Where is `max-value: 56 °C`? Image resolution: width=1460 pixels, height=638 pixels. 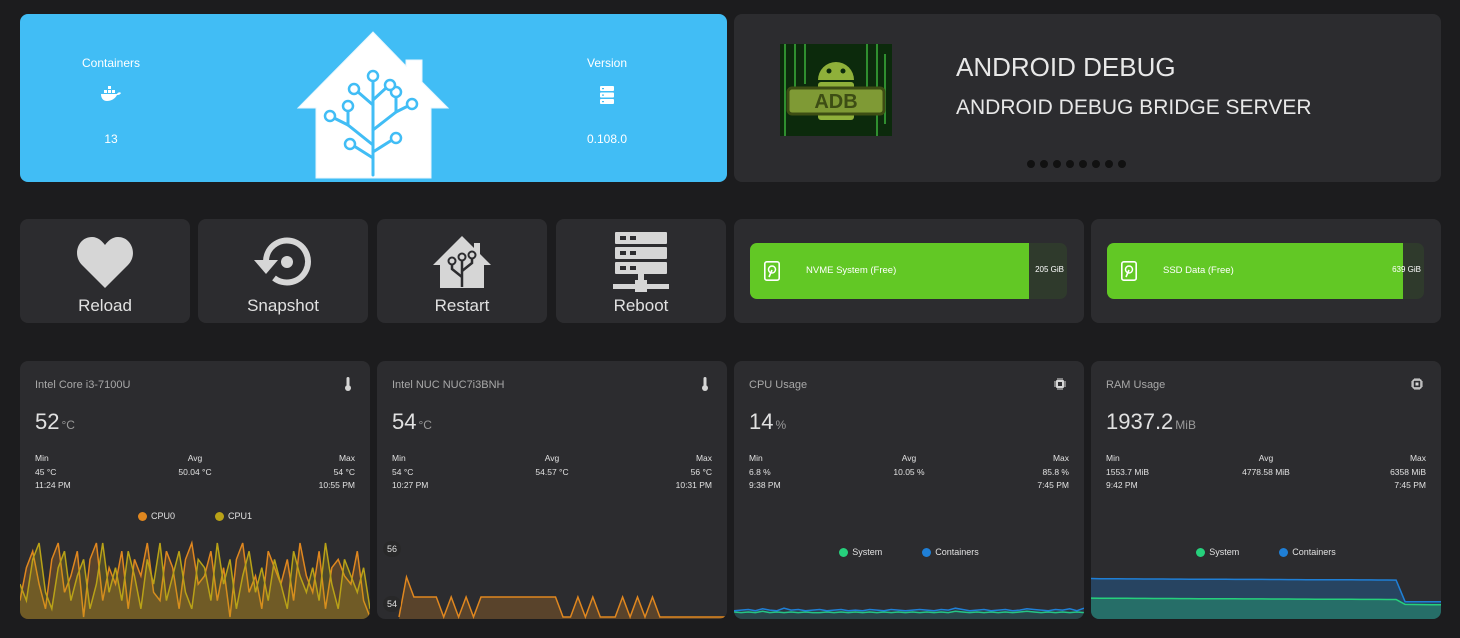
max-value: 56 °C is located at coordinates (701, 471).